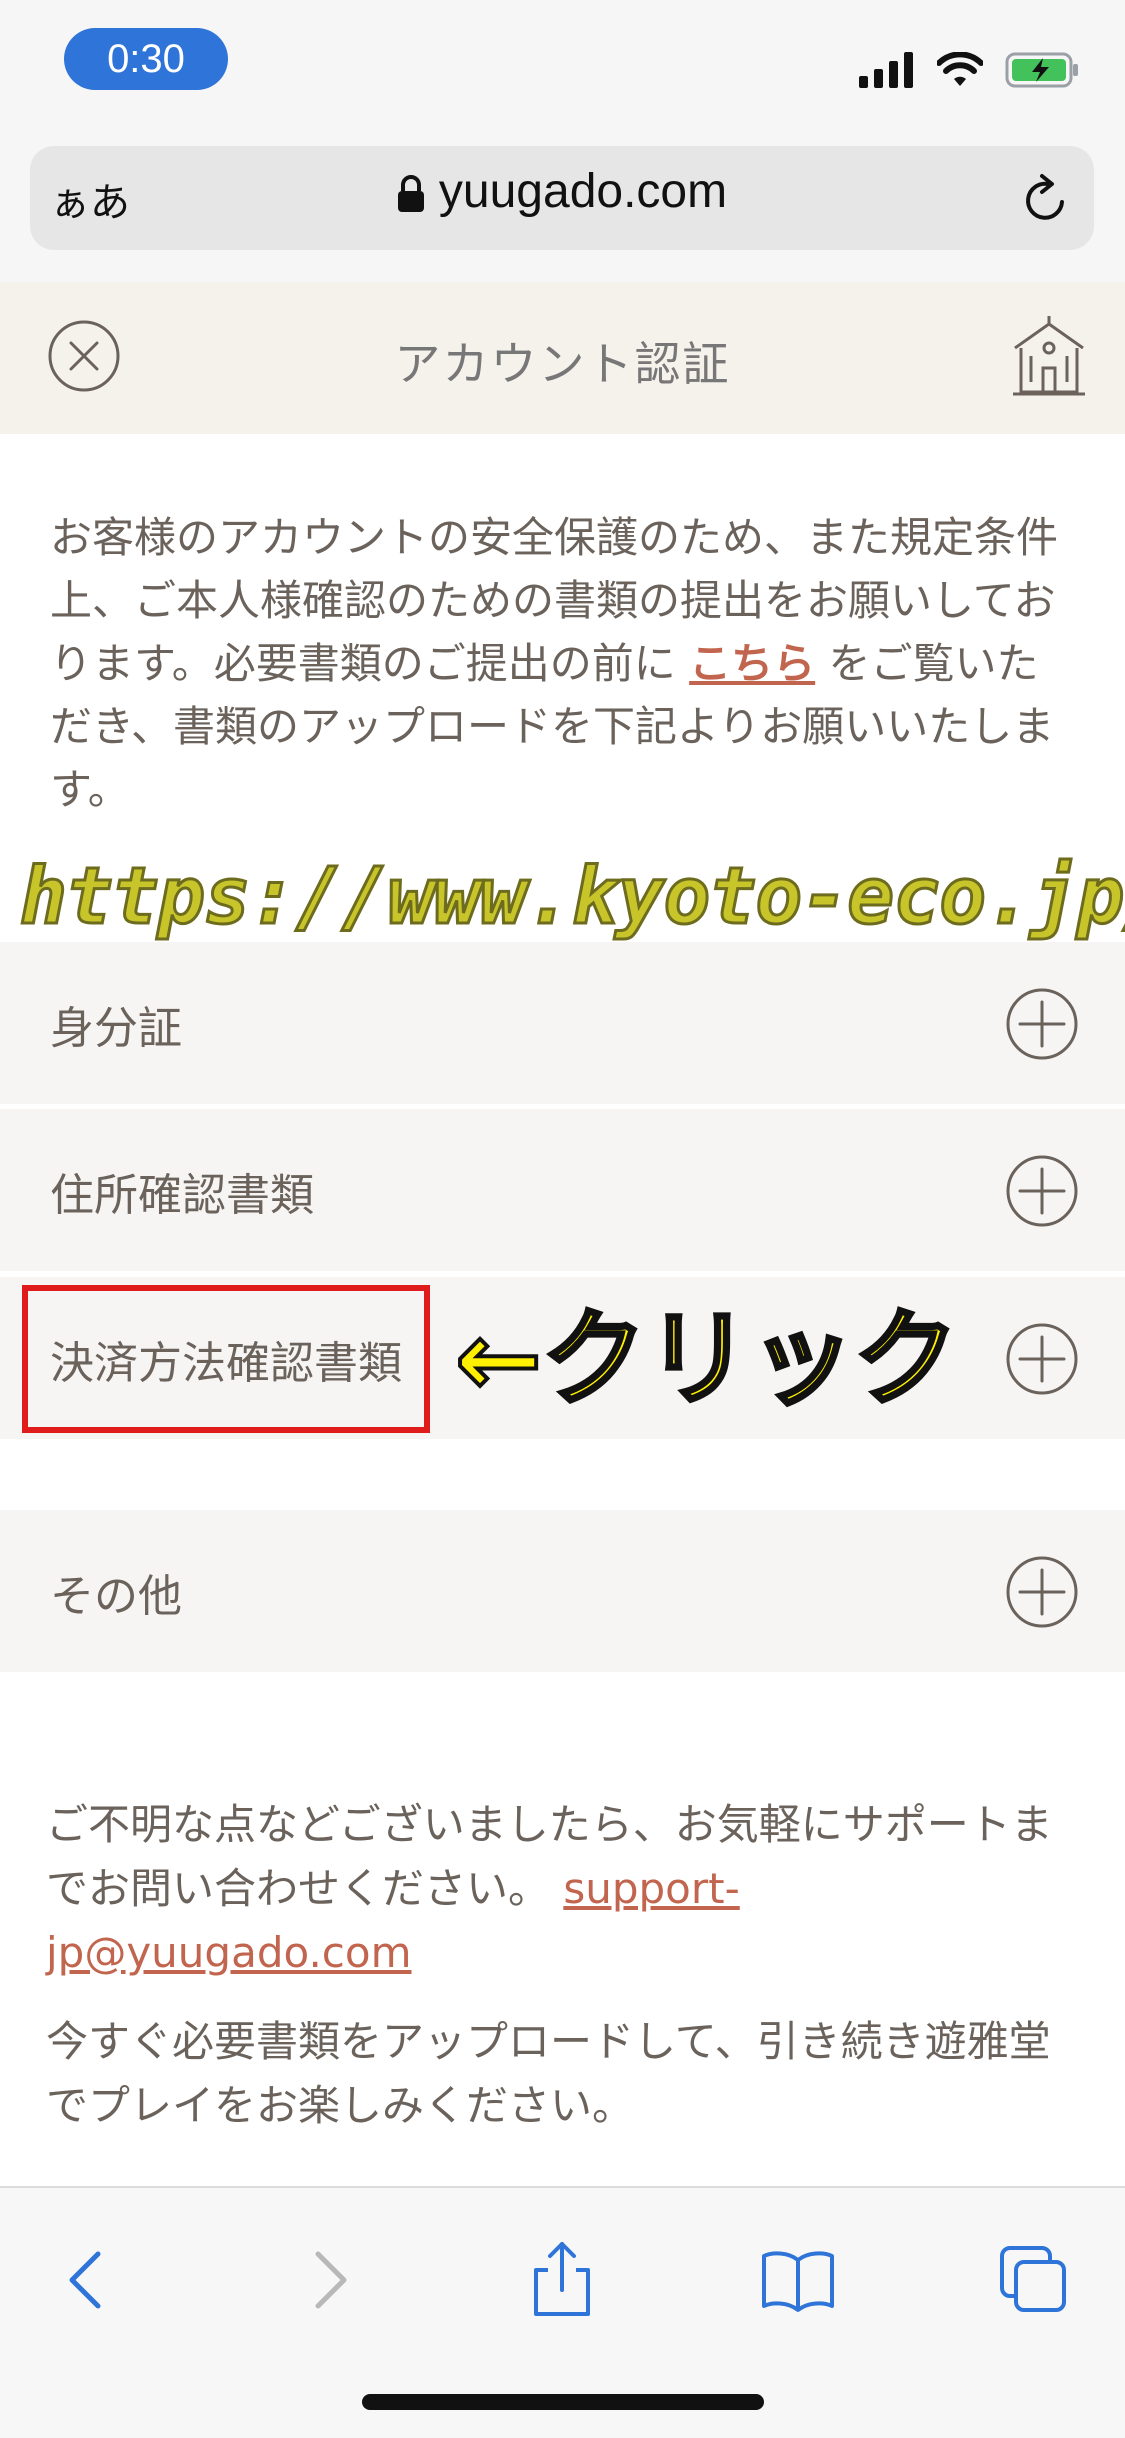  Describe the element at coordinates (116, 1028) in the screenshot. I see `section-label-identity: 身分証` at that location.